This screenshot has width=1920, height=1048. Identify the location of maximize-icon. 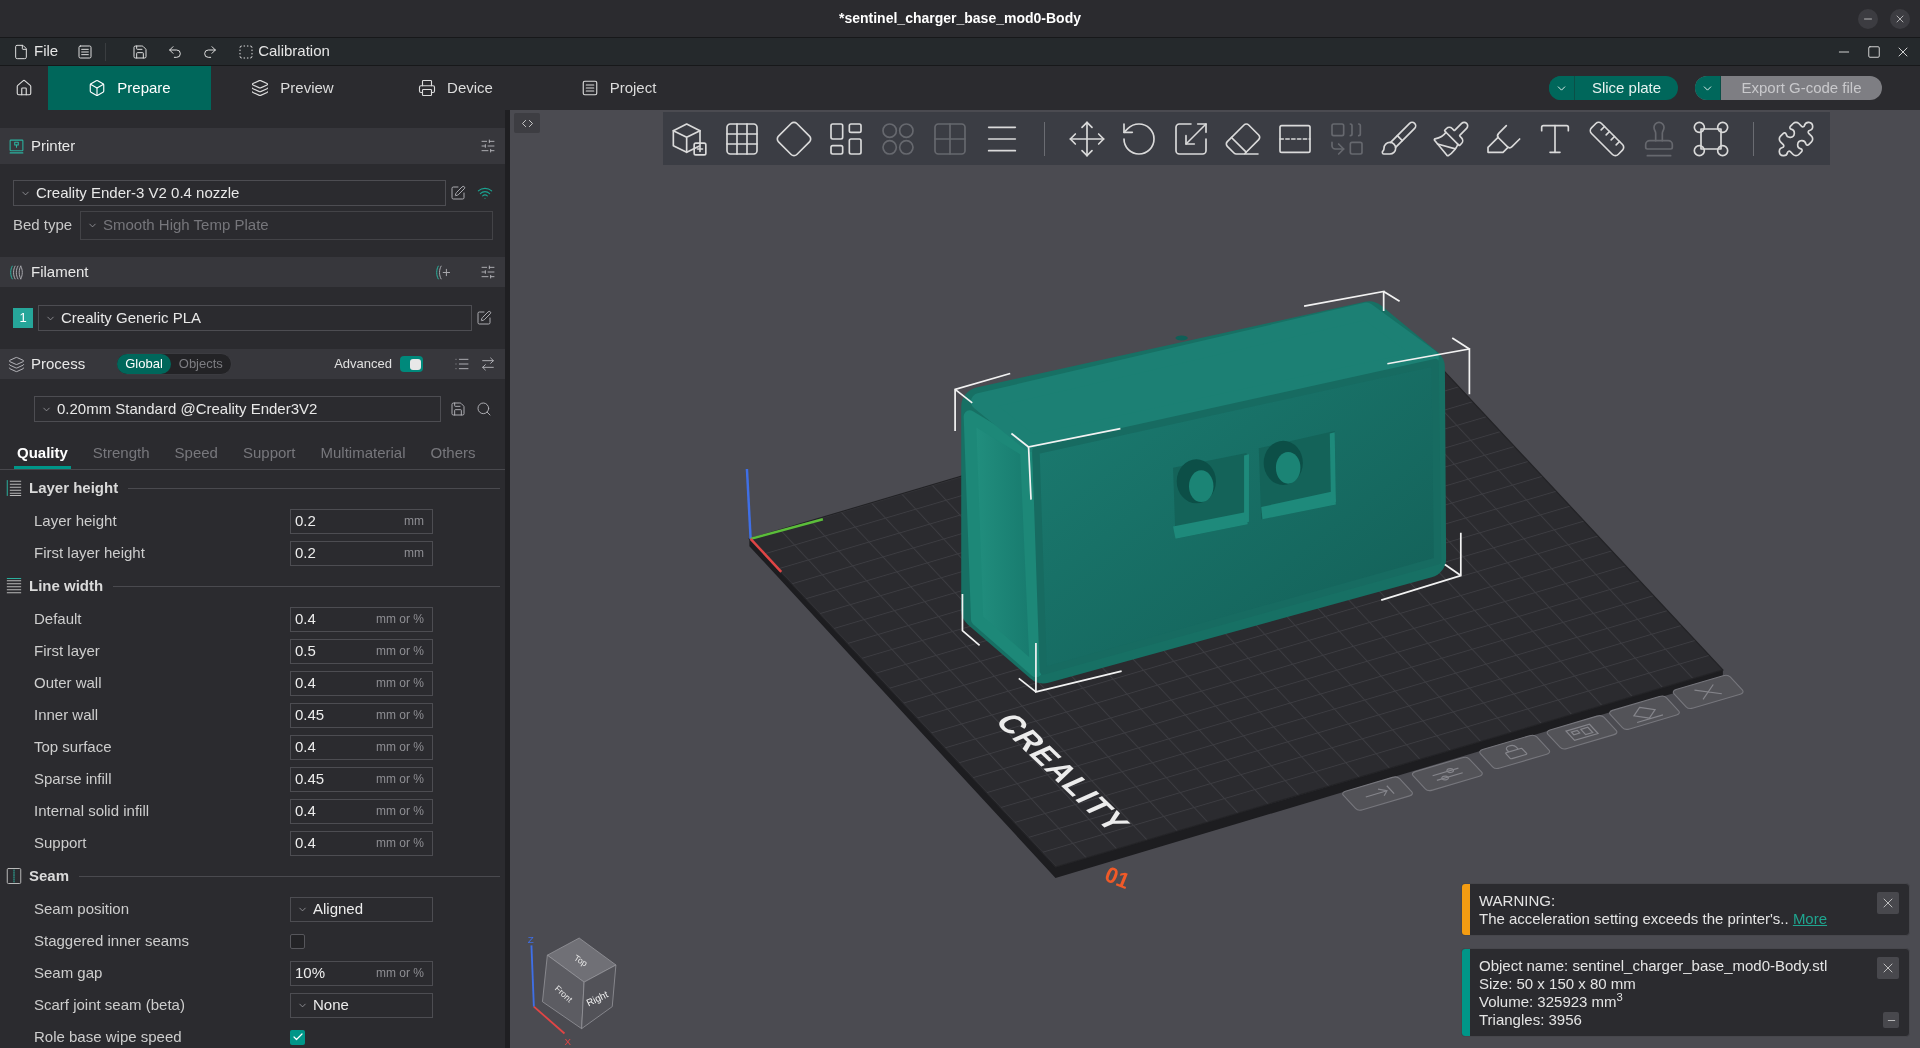
(1874, 51).